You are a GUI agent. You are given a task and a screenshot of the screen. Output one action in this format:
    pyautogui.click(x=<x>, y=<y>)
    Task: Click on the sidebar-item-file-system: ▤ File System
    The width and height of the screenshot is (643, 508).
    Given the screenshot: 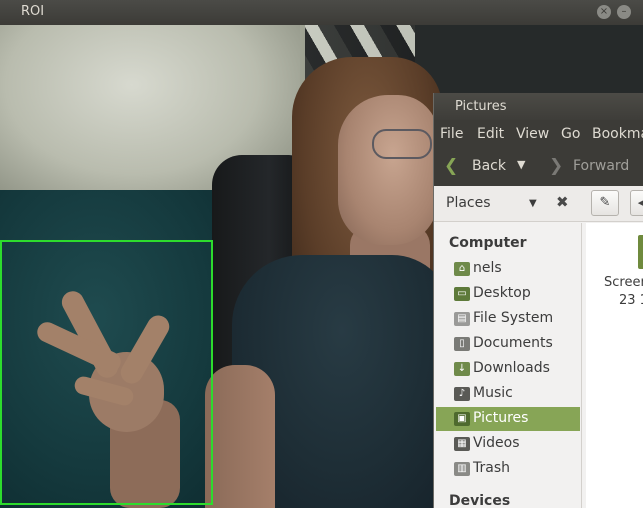 What is the action you would take?
    pyautogui.click(x=508, y=319)
    